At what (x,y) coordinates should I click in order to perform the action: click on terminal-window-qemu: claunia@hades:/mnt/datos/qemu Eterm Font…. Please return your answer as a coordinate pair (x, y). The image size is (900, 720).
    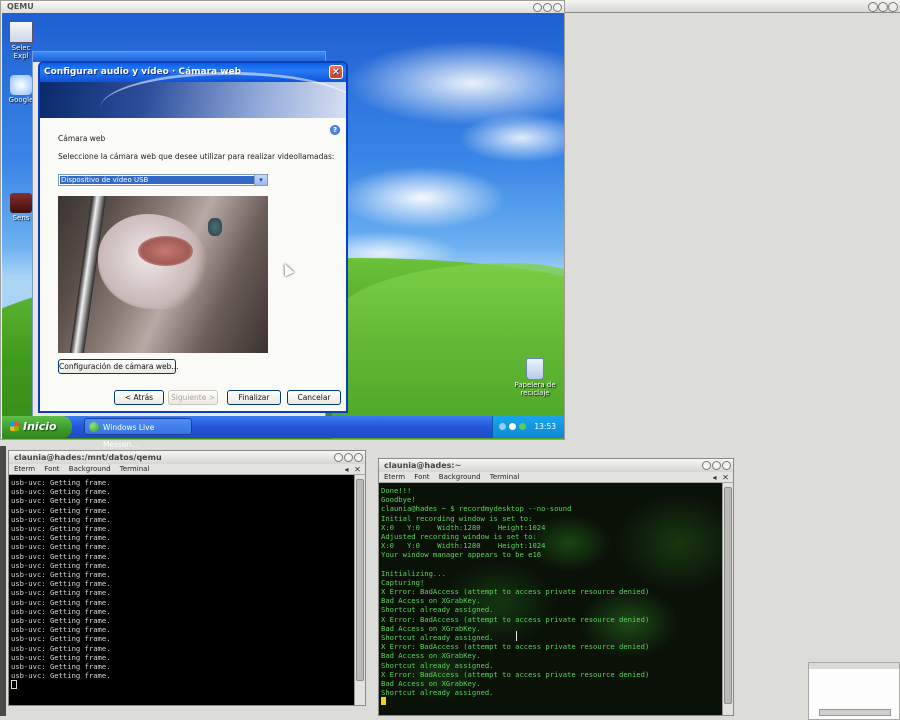
    Looking at the image, I should click on (187, 578).